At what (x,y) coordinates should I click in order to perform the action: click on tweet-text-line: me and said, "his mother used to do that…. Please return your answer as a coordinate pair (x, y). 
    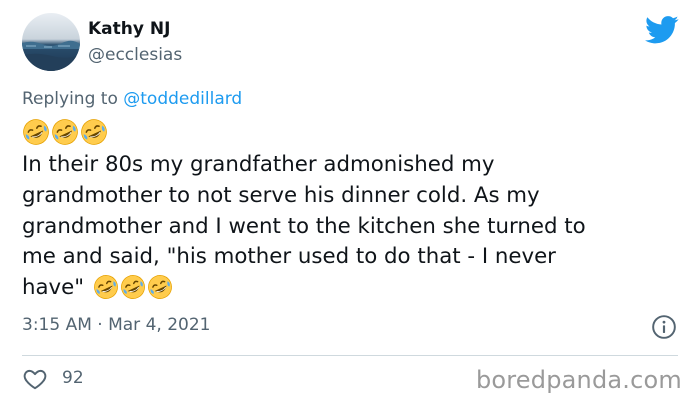
    Looking at the image, I should click on (289, 257).